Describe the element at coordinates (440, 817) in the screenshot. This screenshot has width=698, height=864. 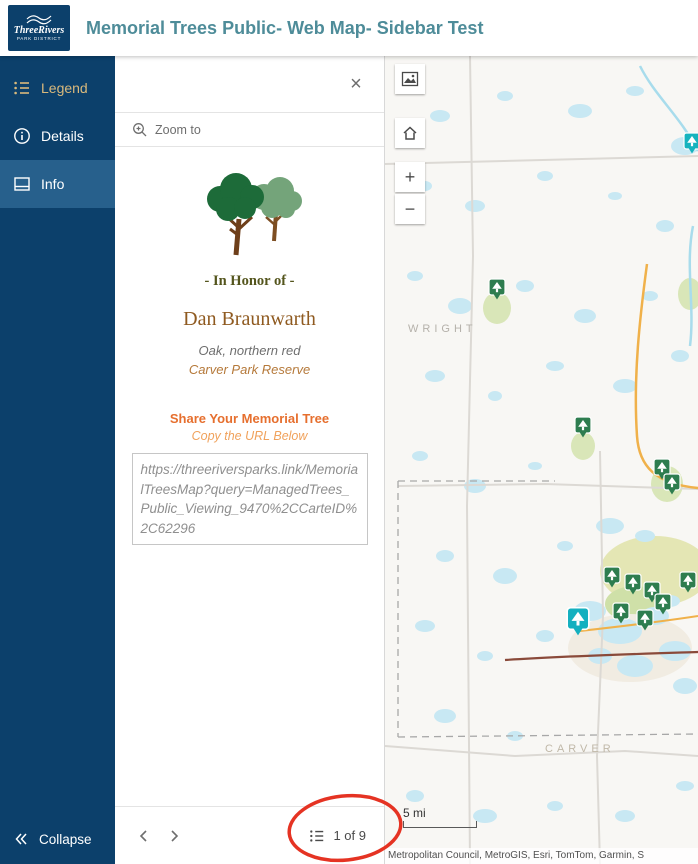
I see `scale-bar: 5 mi` at that location.